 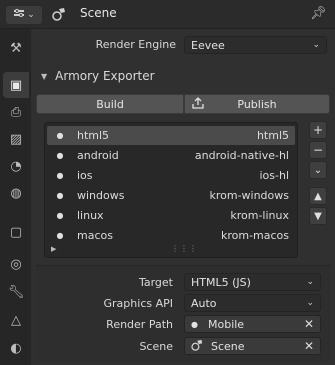 What do you see at coordinates (255, 45) in the screenshot?
I see `render-engine-dropdown: Eevee ⌄` at bounding box center [255, 45].